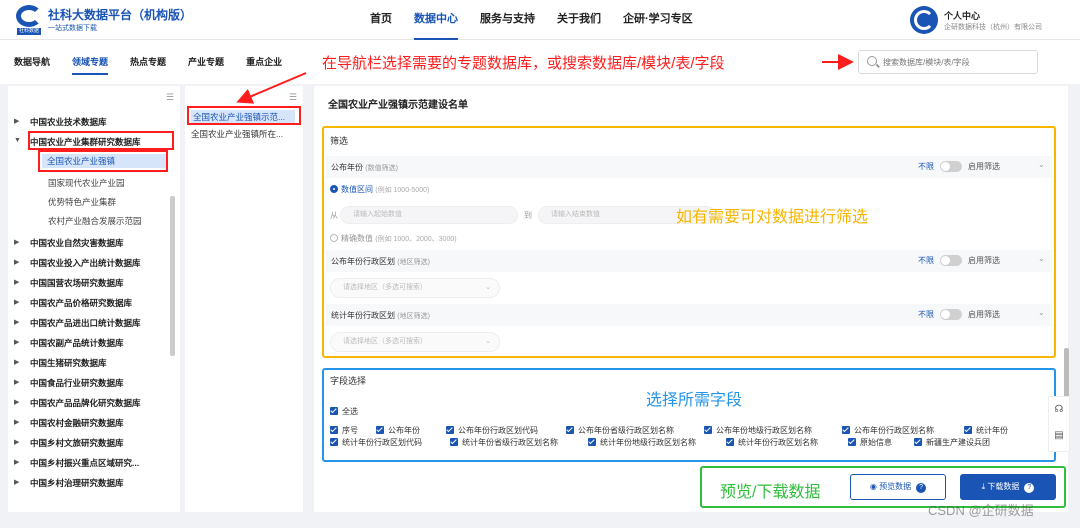 The height and width of the screenshot is (528, 1080). I want to click on tree-item: ▶ 中国乡村治理研究数据库, so click(69, 483).